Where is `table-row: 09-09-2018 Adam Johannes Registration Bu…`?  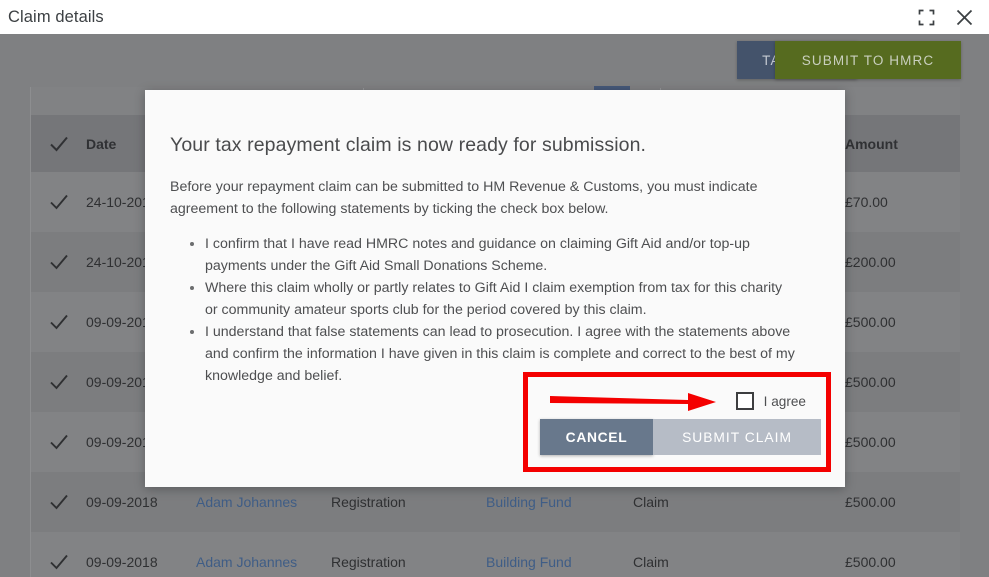 table-row: 09-09-2018 Adam Johannes Registration Bu… is located at coordinates (495, 554).